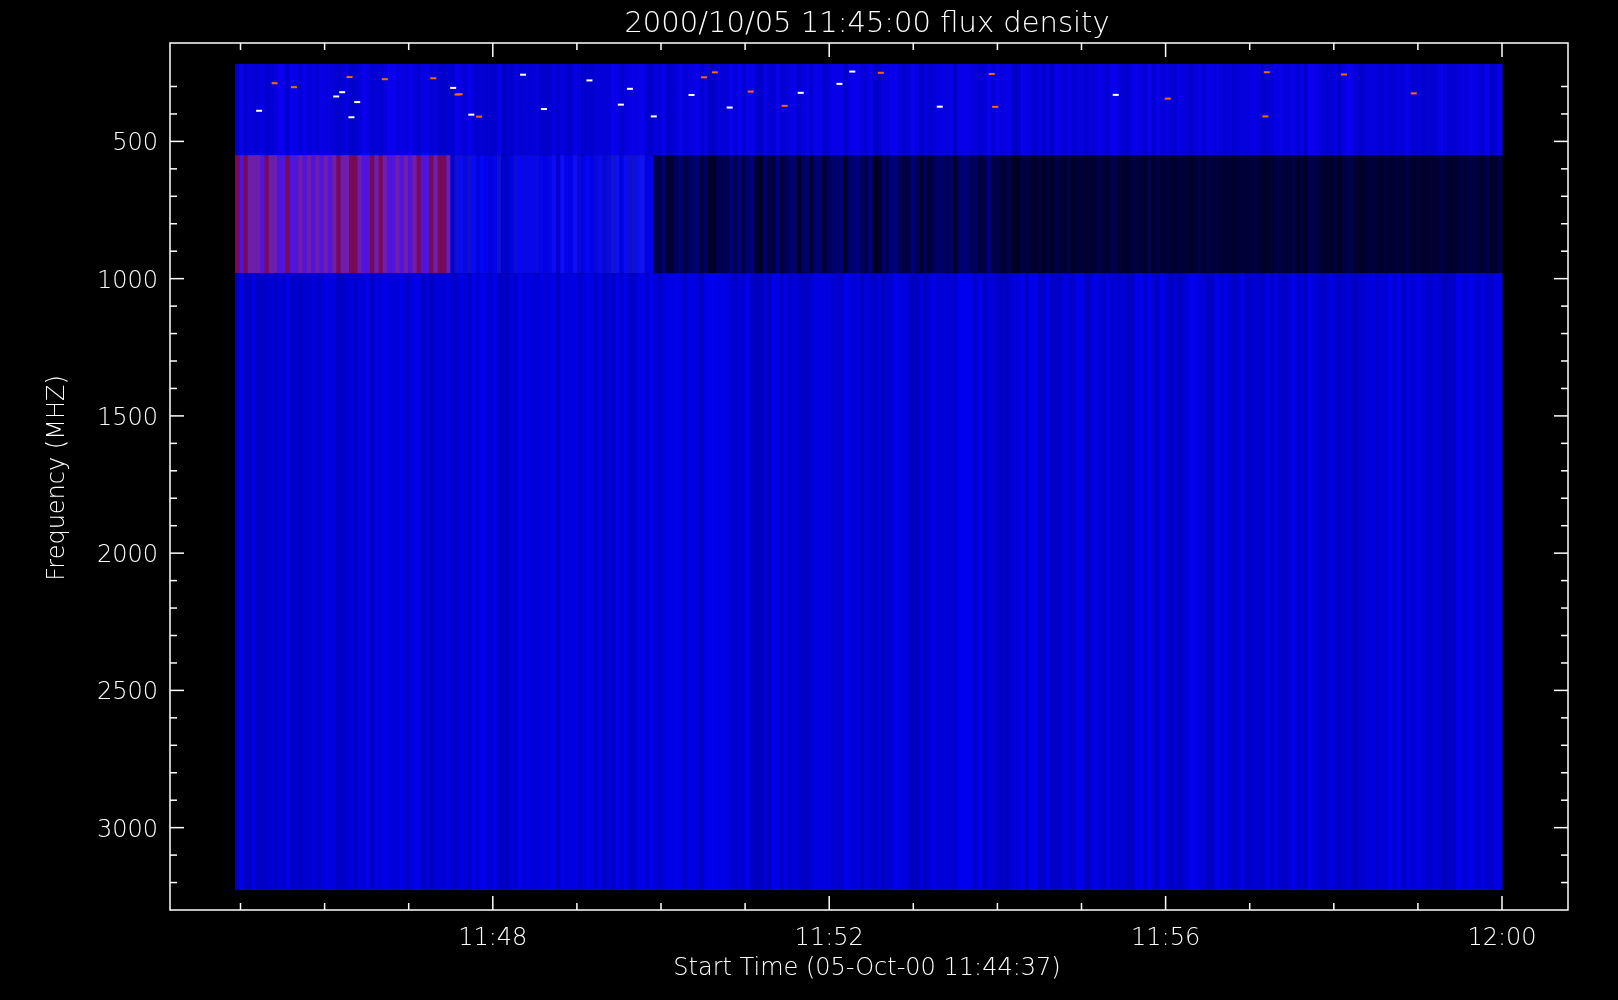  I want to click on y-tick-label: 1500, so click(127, 416).